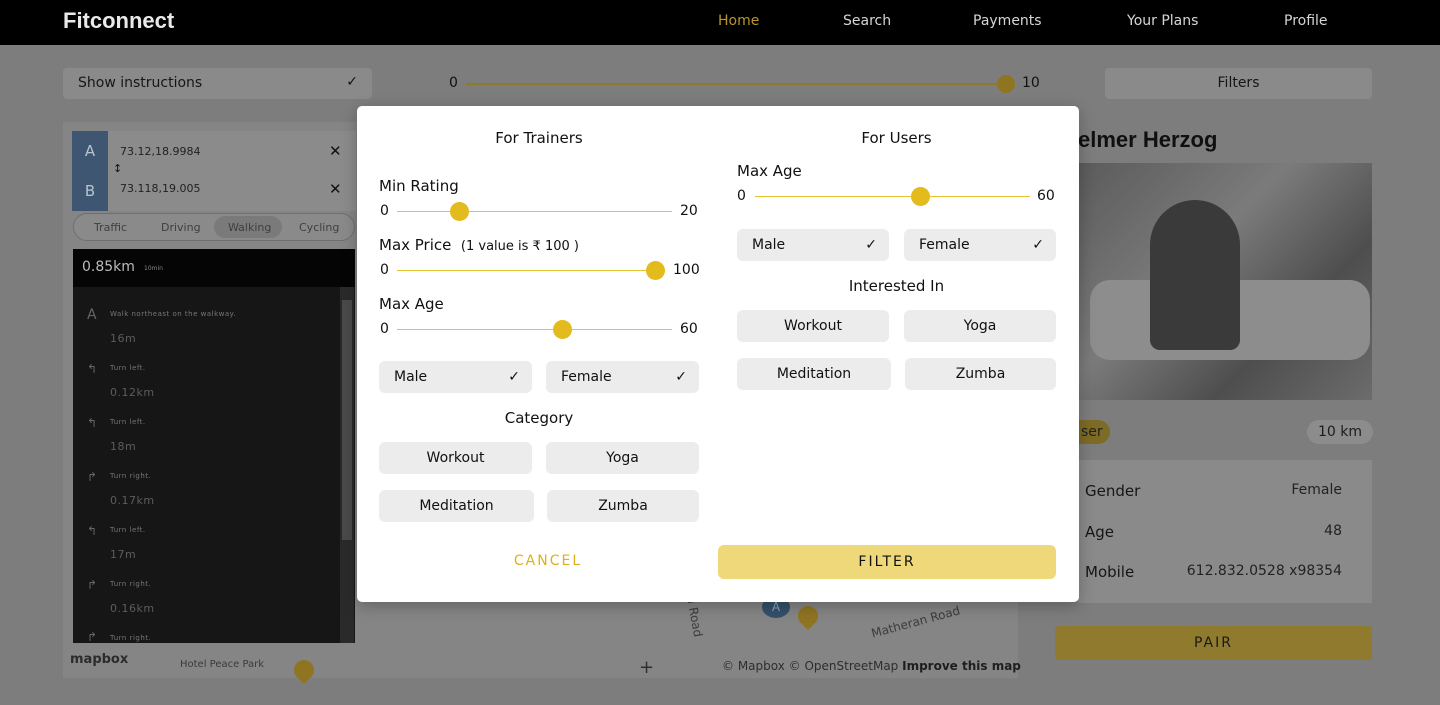 The width and height of the screenshot is (1440, 705). I want to click on user-gender-female-checkbox: Female ✓, so click(980, 245).